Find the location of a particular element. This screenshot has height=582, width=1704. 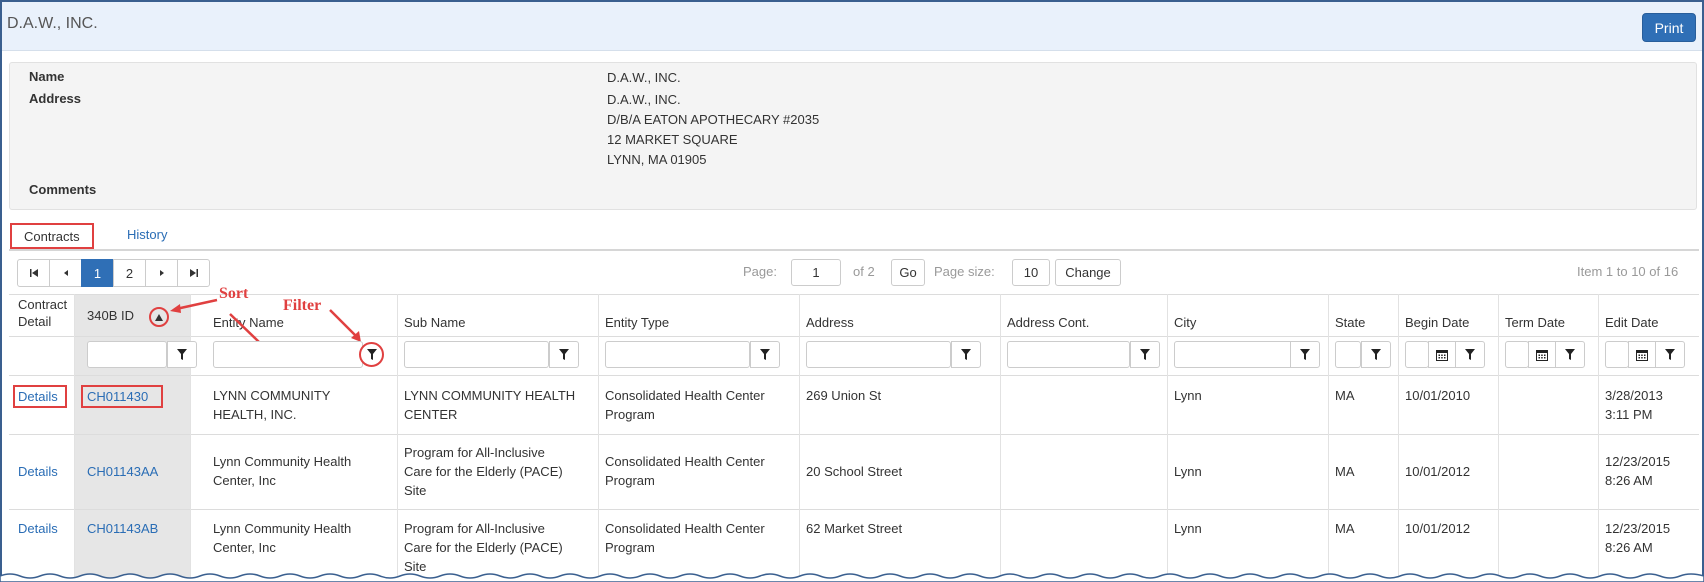

col-header-address: Address is located at coordinates (830, 322).